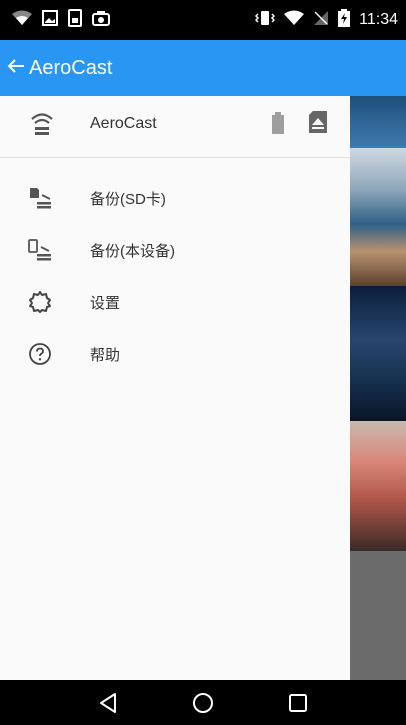  I want to click on status-left-icons, so click(61, 20).